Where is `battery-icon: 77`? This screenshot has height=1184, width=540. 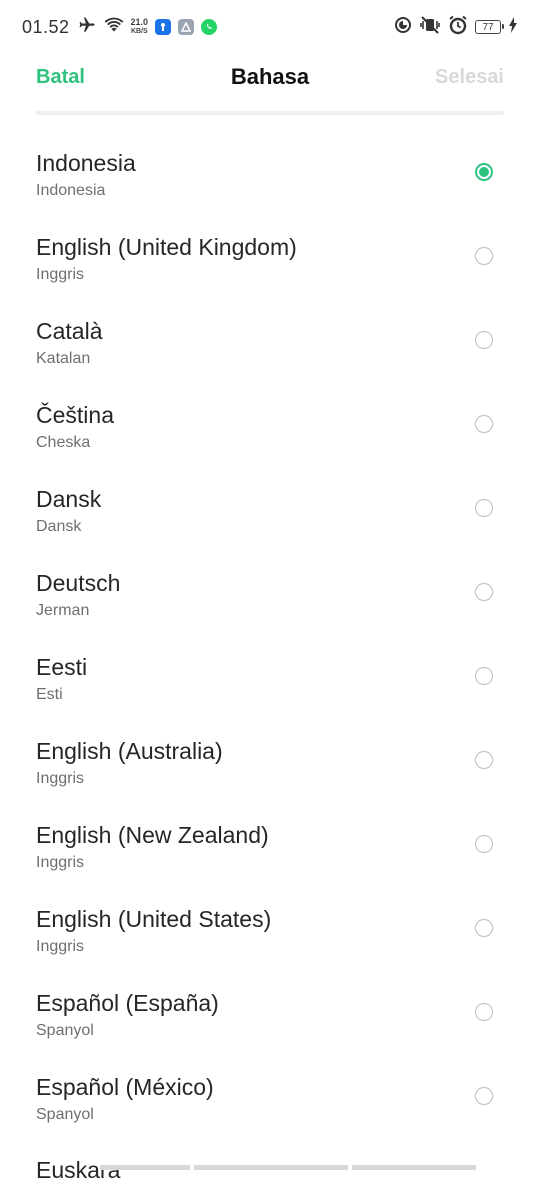
battery-icon: 77 is located at coordinates (489, 27).